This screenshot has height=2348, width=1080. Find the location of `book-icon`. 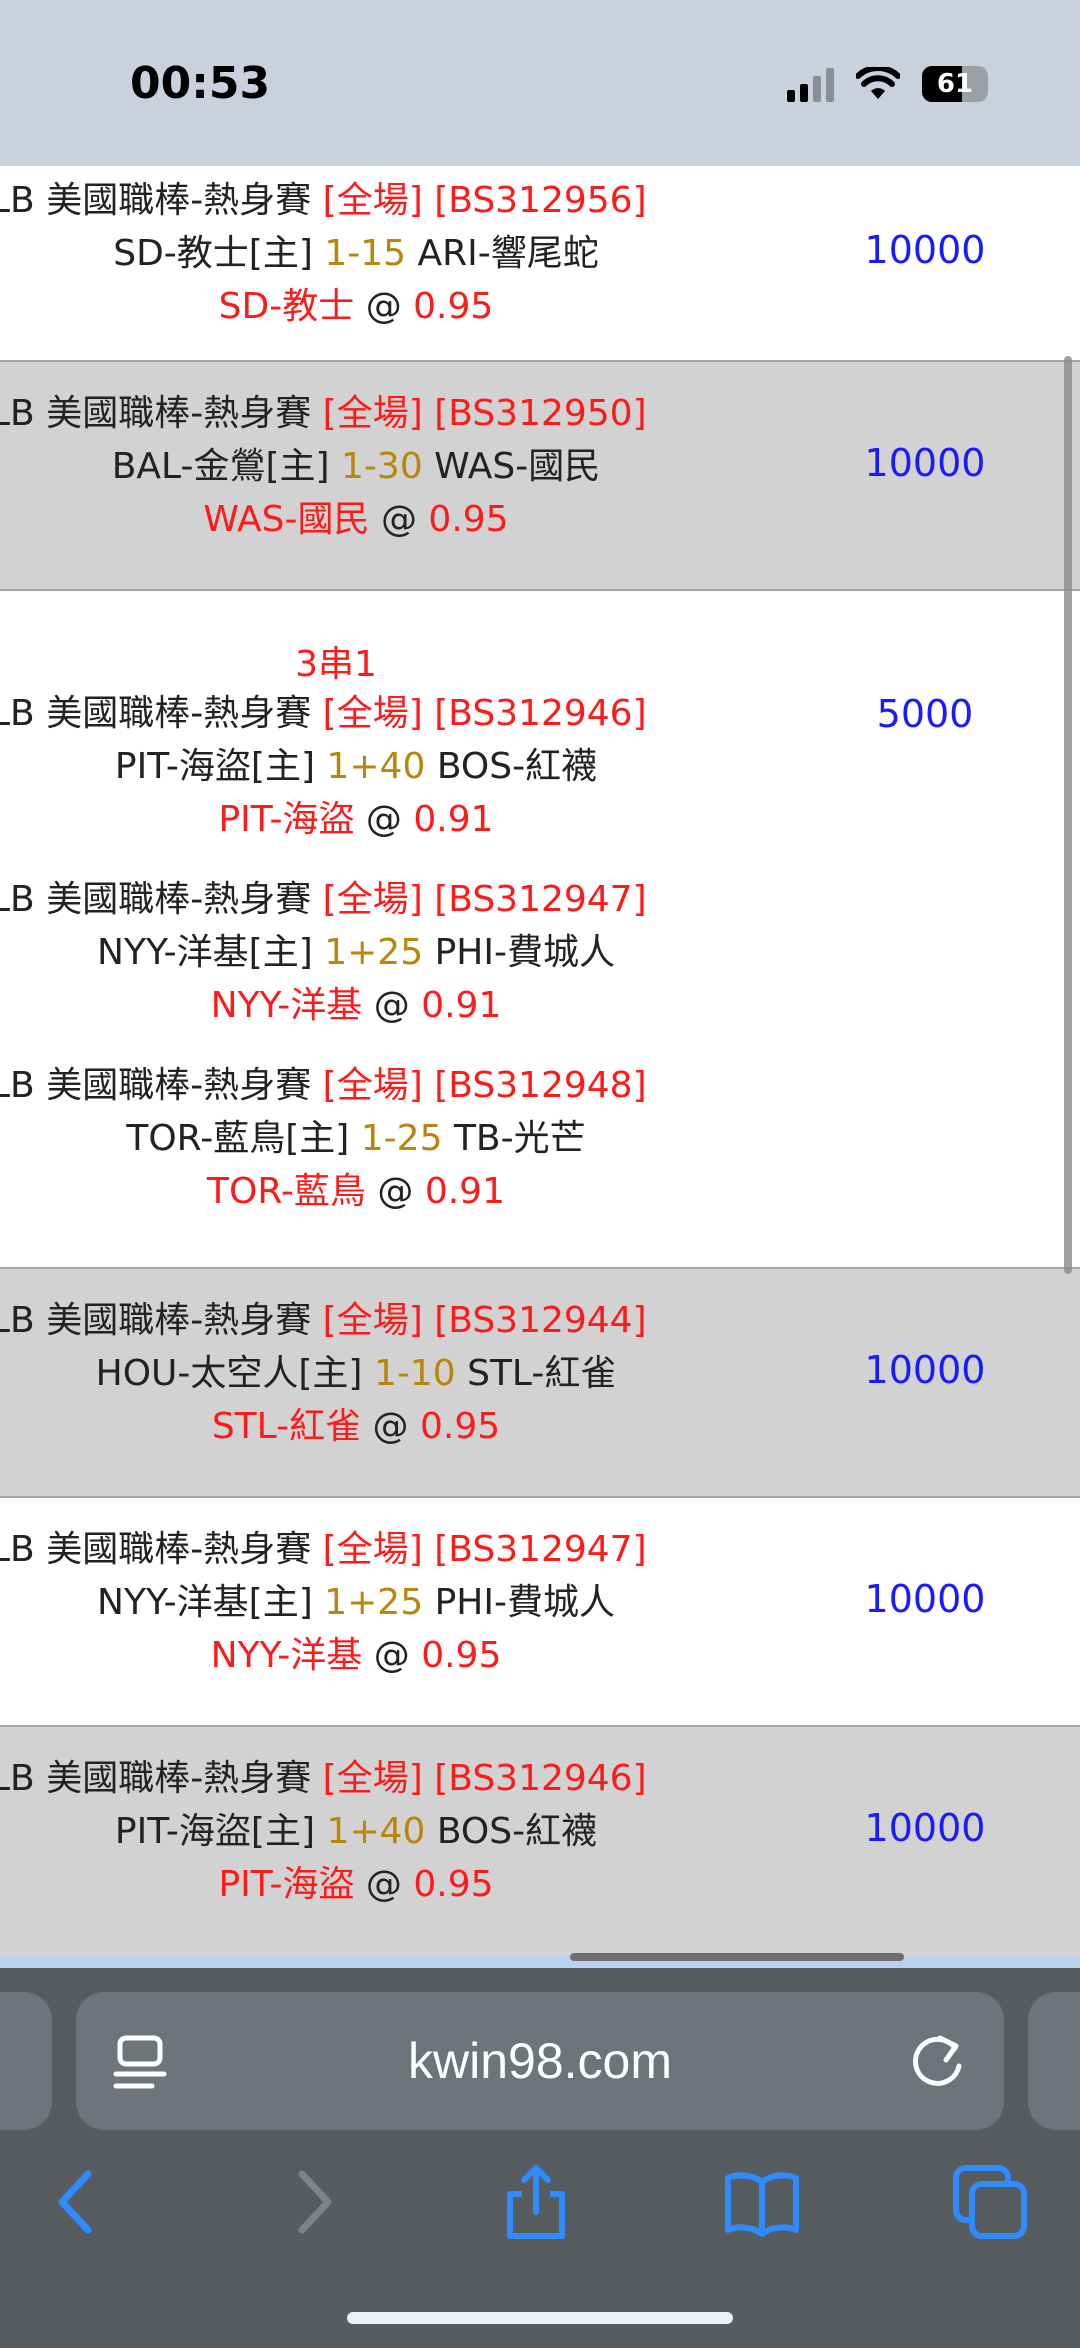

book-icon is located at coordinates (762, 2202).